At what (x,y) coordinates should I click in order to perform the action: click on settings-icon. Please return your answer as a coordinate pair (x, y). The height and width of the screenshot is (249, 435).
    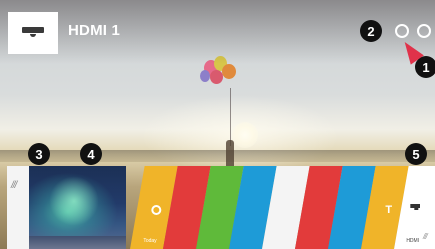
    Looking at the image, I should click on (424, 31).